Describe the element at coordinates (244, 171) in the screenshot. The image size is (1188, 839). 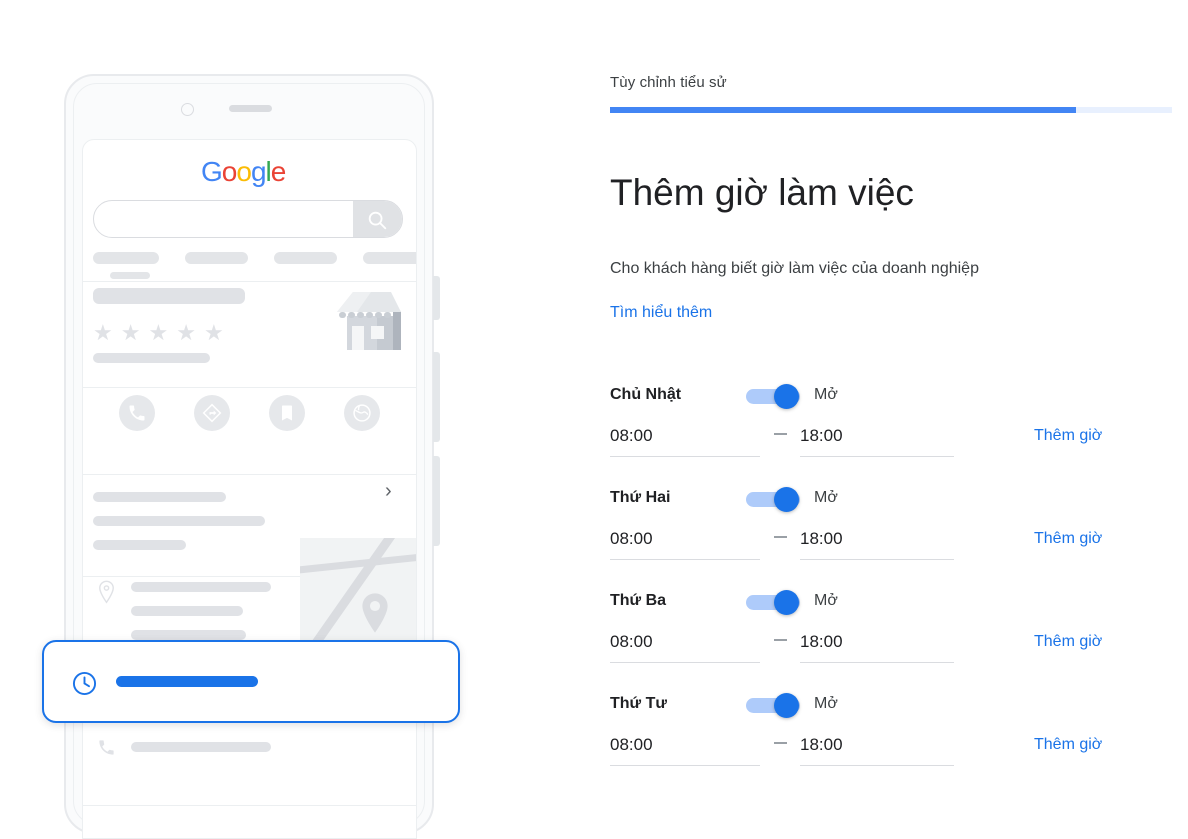
I see `logo-letter-o2: o` at that location.